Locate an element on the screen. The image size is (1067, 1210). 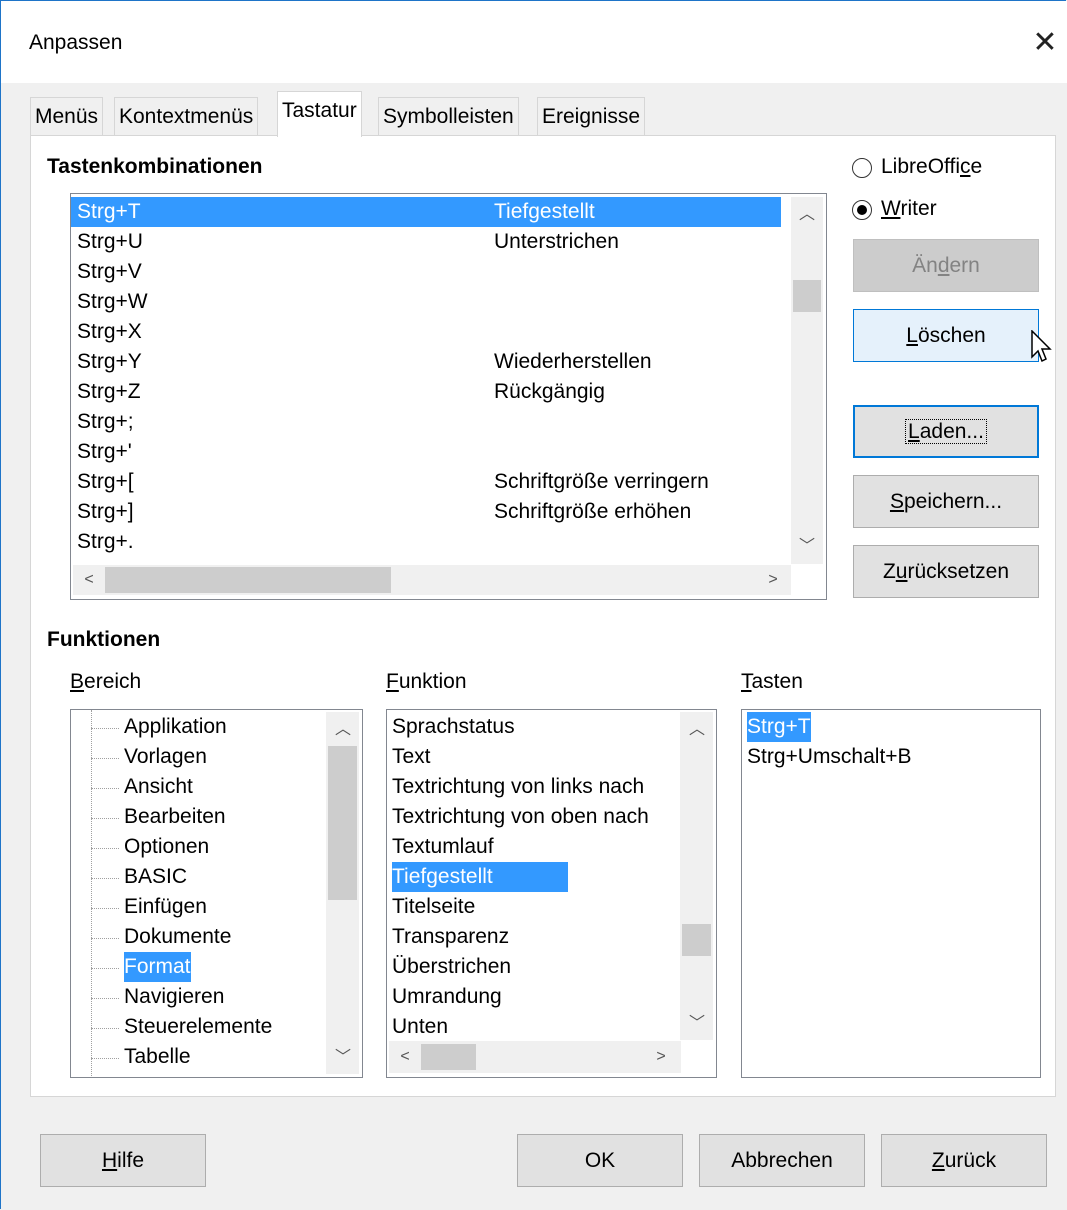
tasten-item: Strg+Umschalt+B is located at coordinates (829, 757).